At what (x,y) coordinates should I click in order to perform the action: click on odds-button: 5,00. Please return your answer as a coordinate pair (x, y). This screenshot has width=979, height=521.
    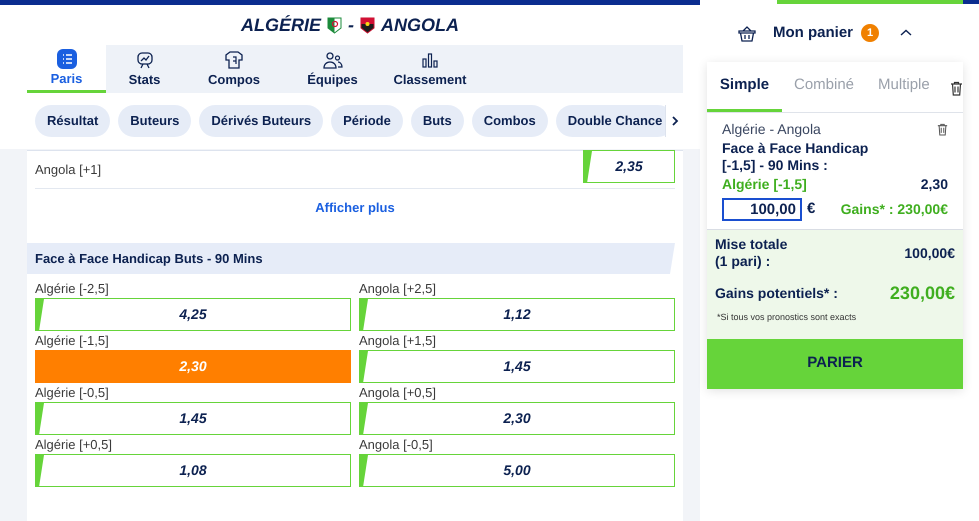
    Looking at the image, I should click on (517, 470).